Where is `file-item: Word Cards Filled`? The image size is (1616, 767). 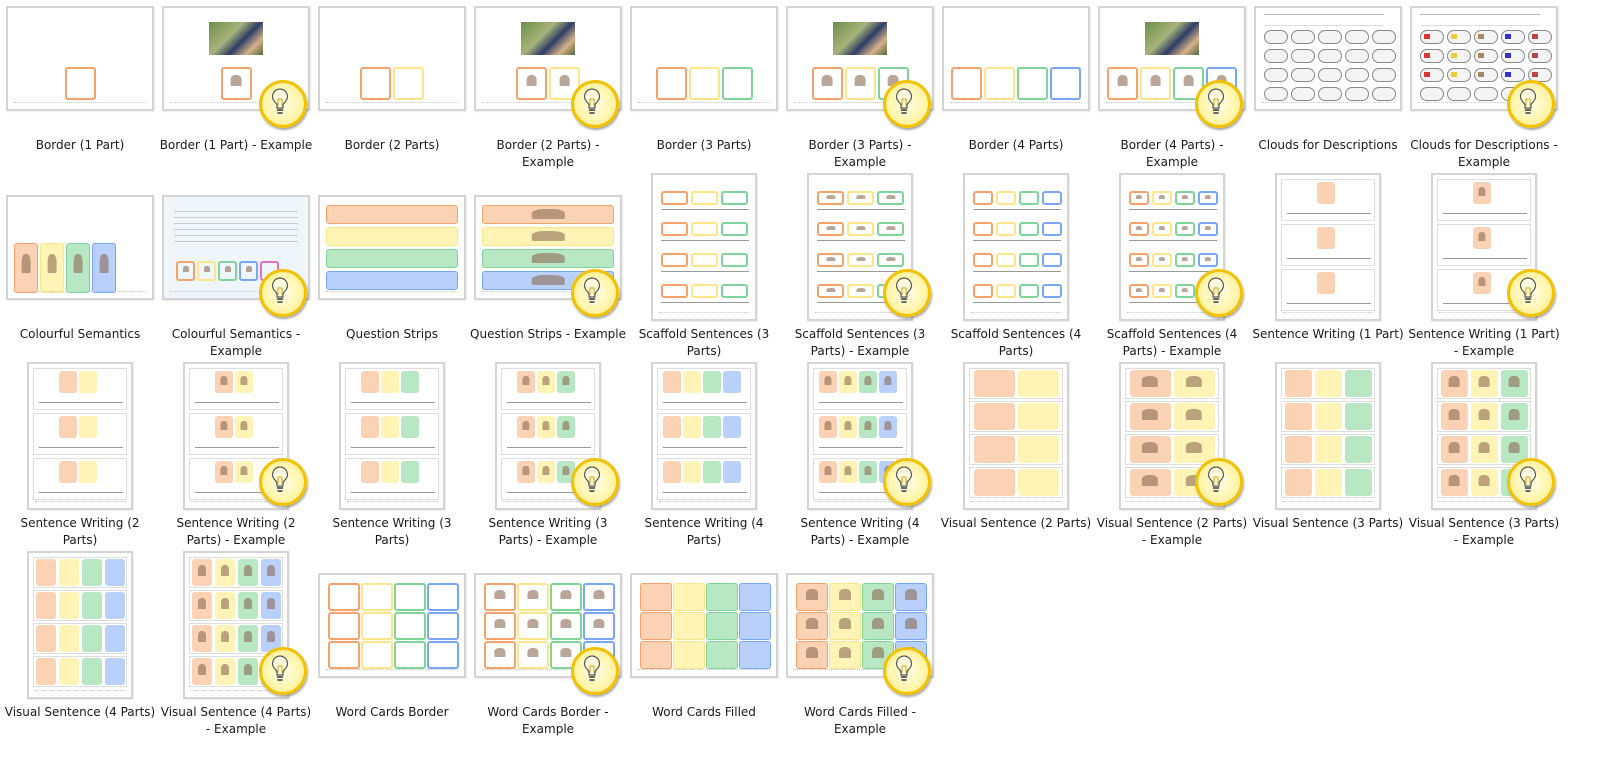
file-item: Word Cards Filled is located at coordinates (704, 643).